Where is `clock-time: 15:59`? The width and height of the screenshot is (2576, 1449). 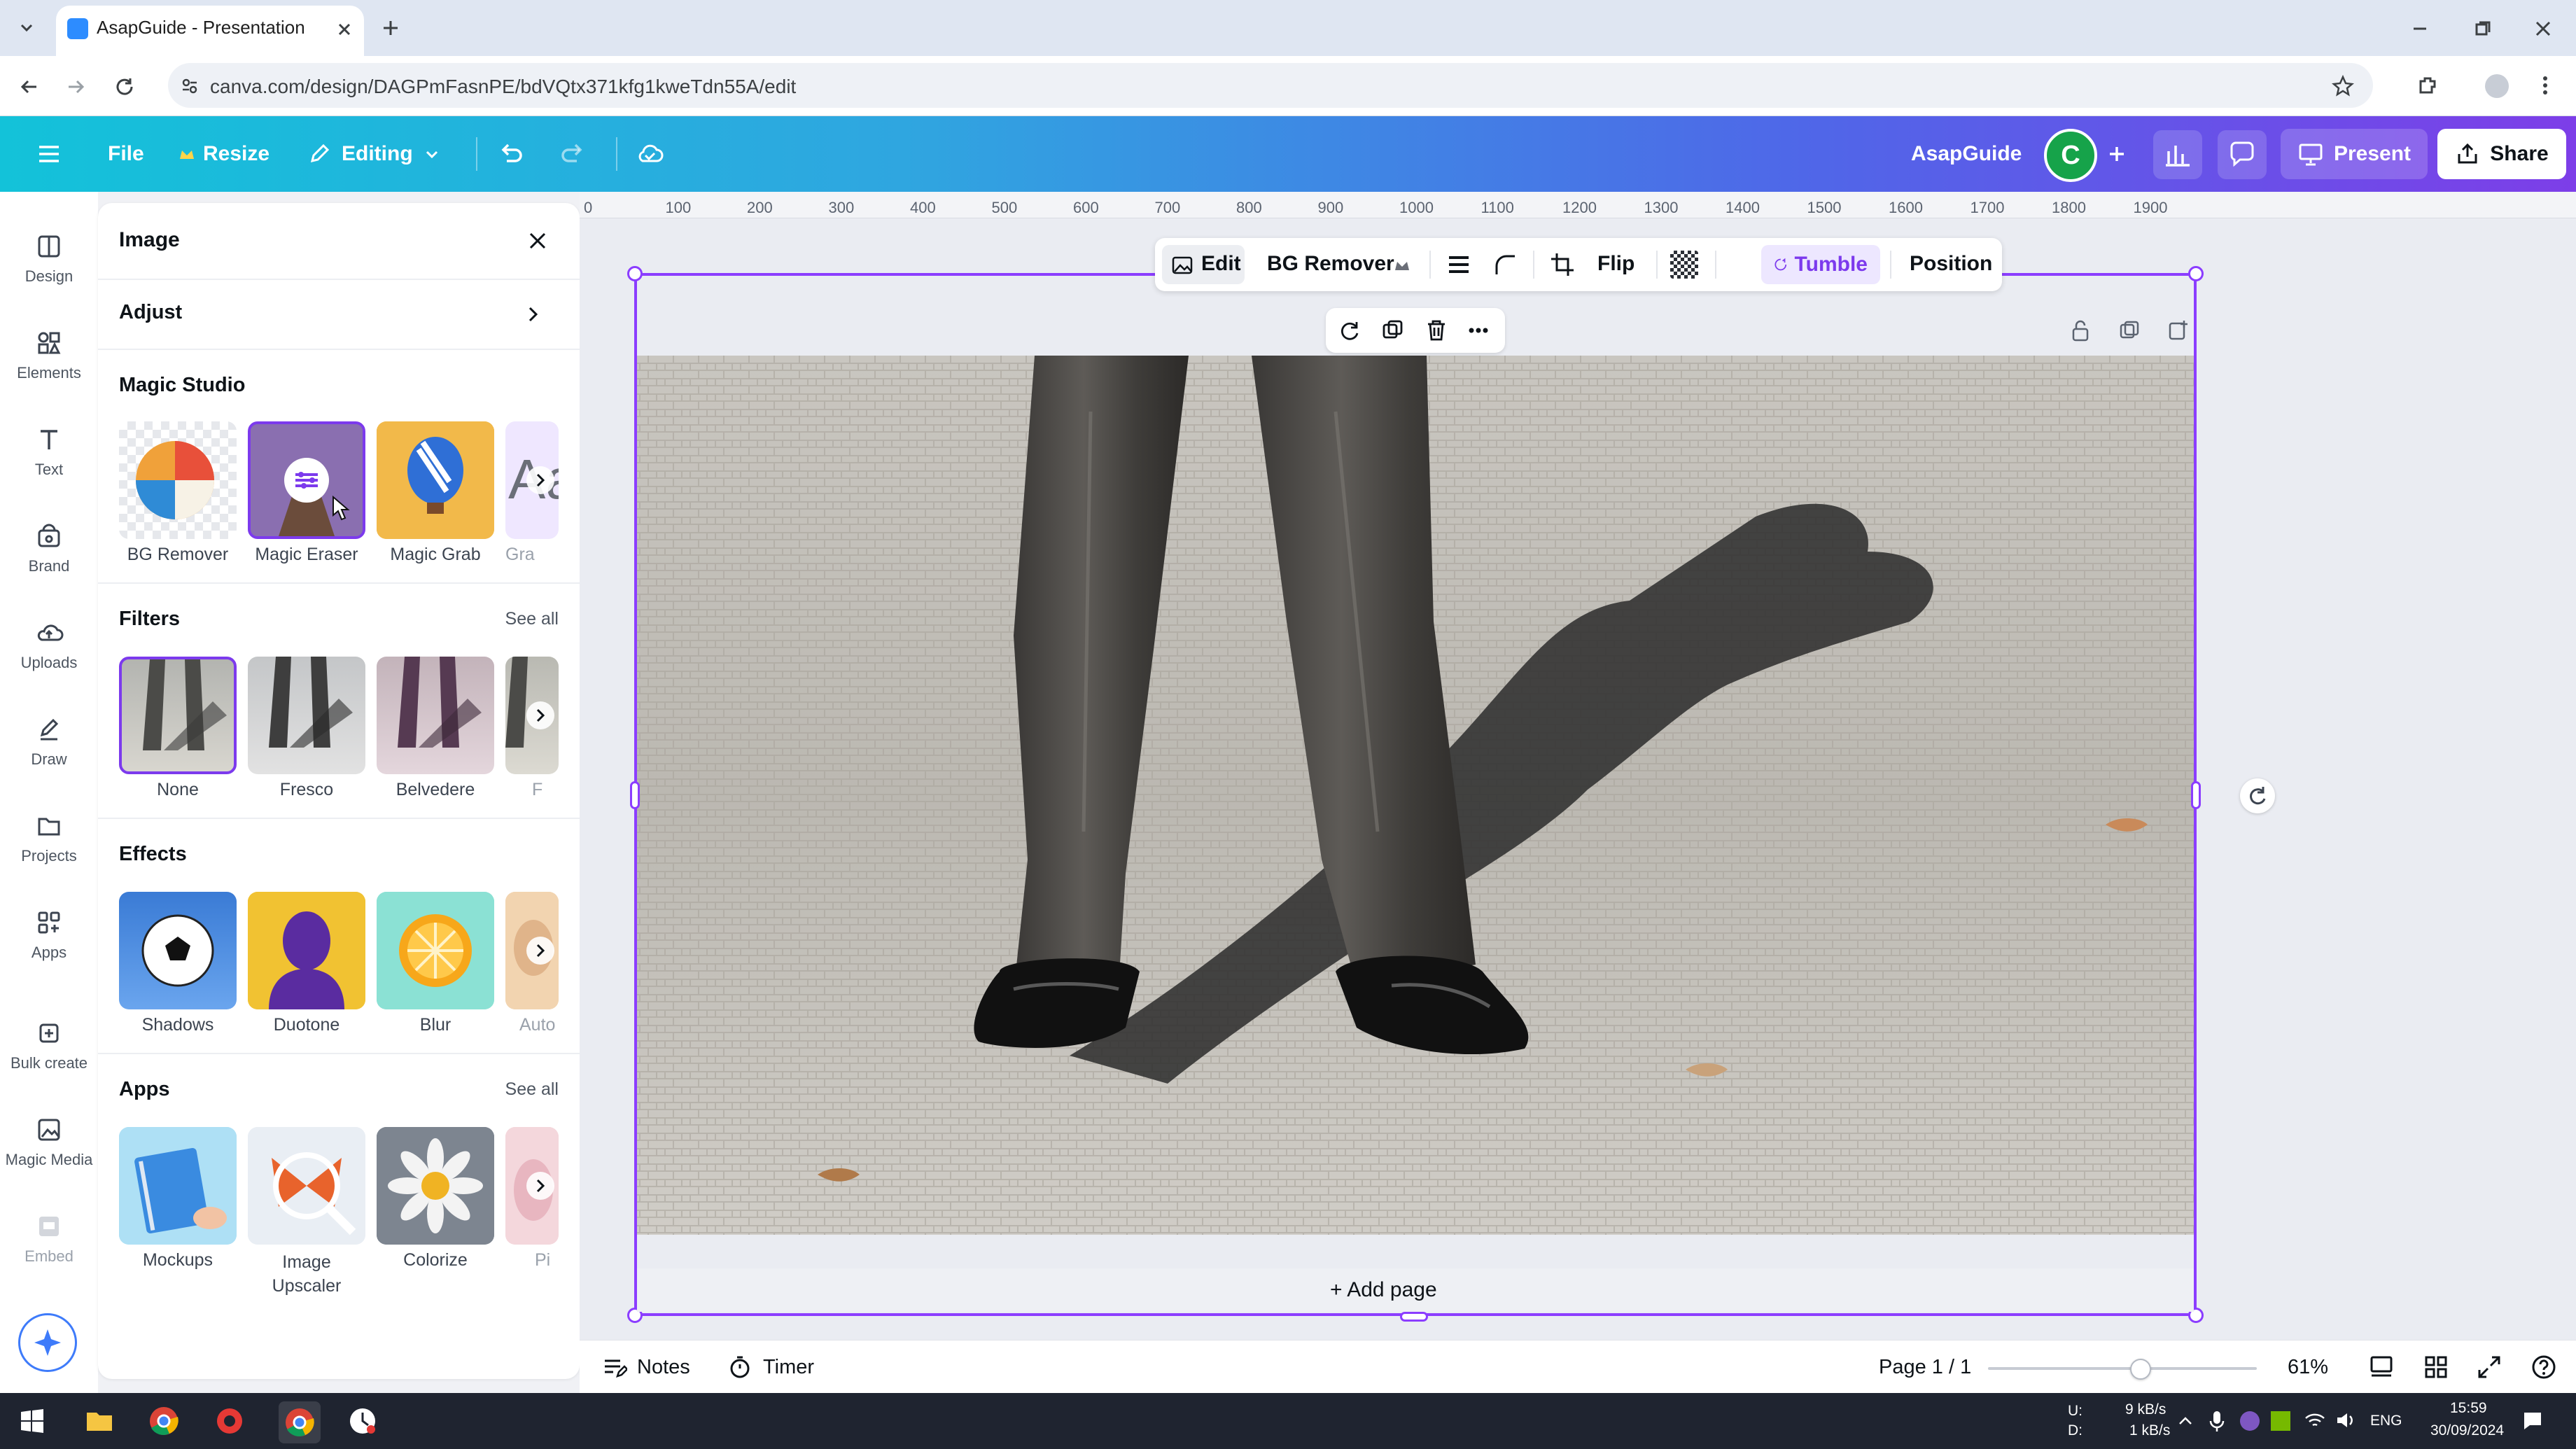
clock-time: 15:59 is located at coordinates (2468, 1408).